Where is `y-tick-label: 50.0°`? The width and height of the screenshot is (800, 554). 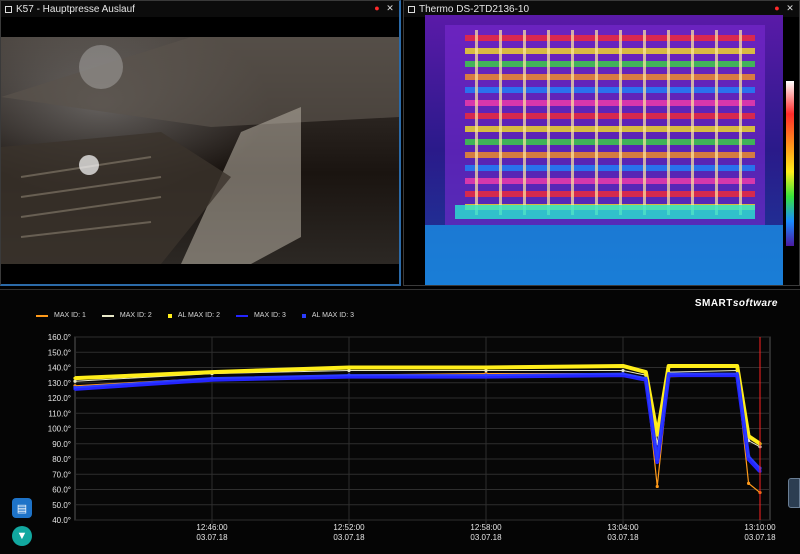 y-tick-label: 50.0° is located at coordinates (61, 505).